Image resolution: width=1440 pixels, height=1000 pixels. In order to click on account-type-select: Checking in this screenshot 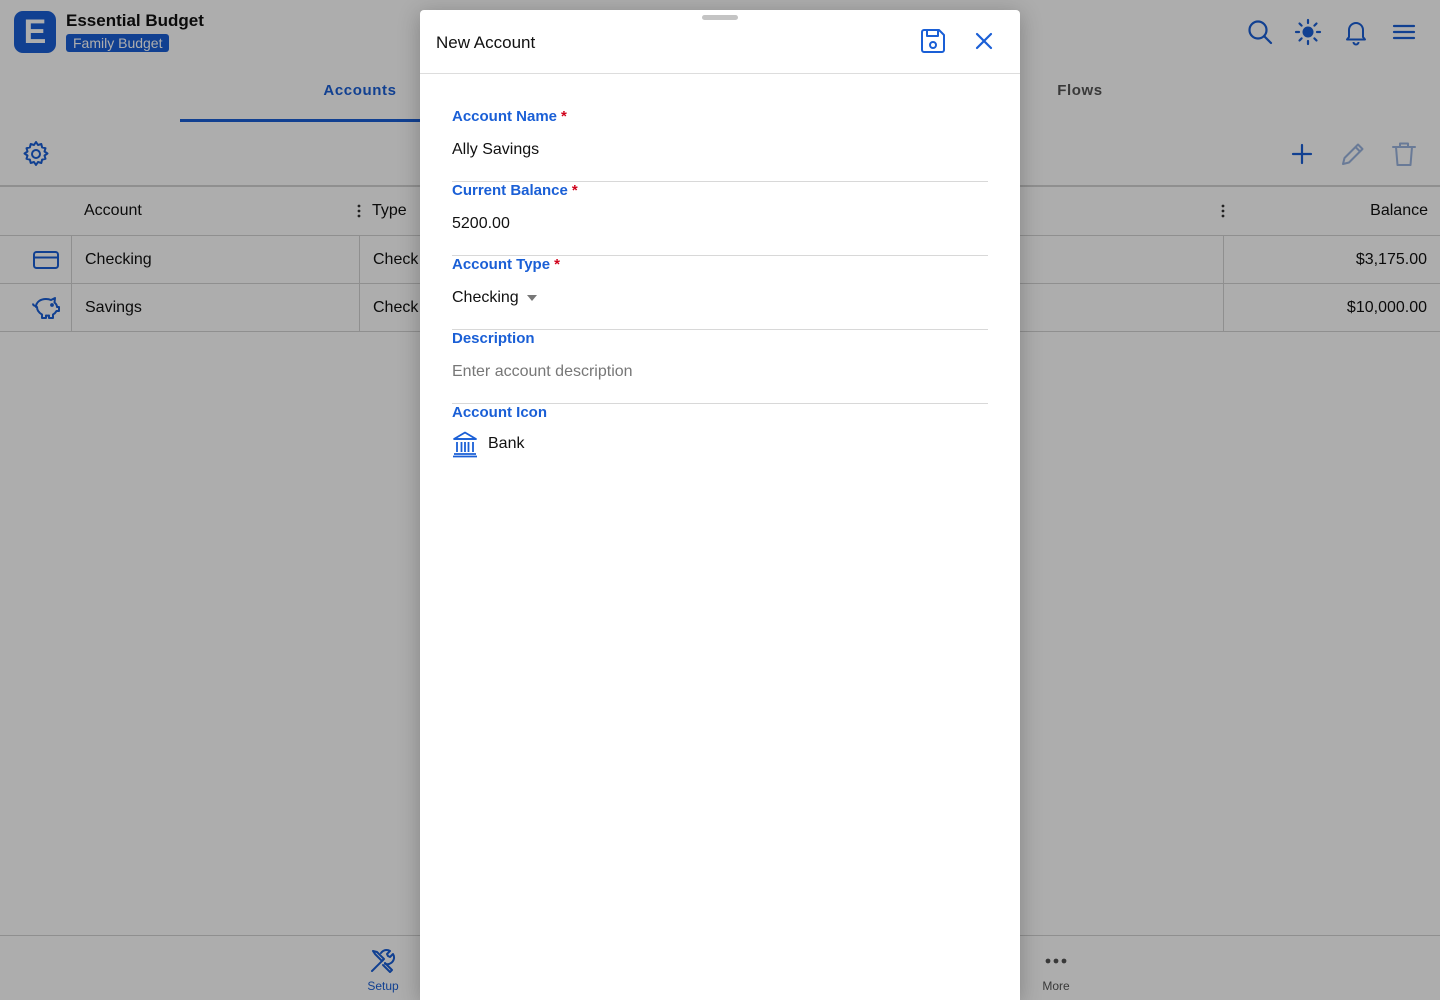, I will do `click(494, 298)`.